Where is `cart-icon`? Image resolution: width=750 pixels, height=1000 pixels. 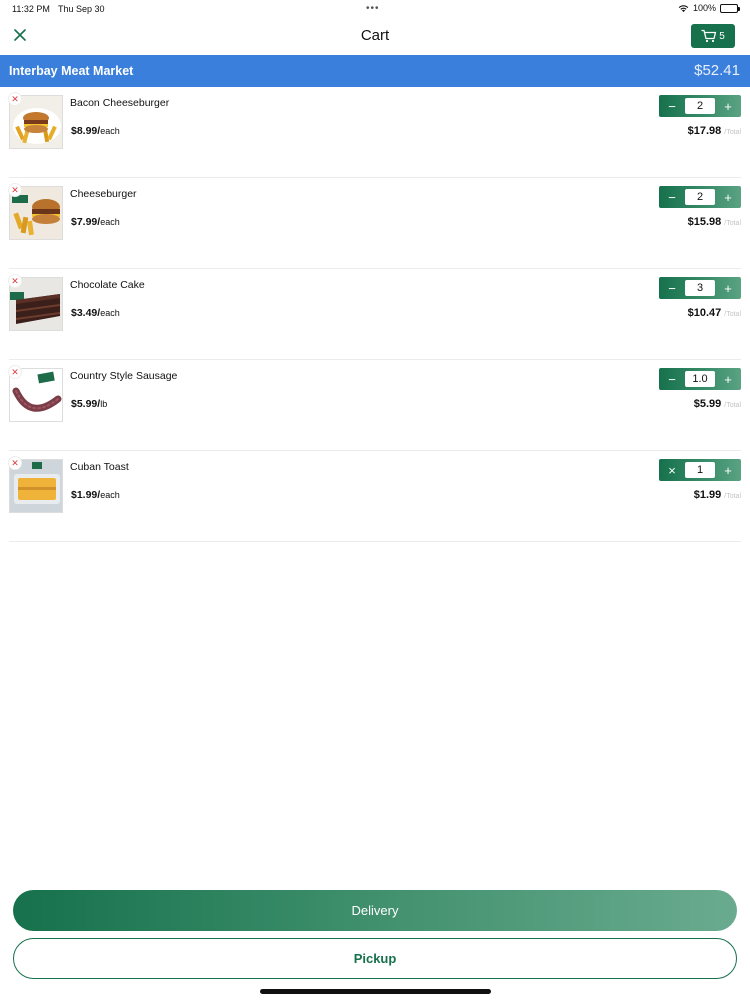
cart-icon is located at coordinates (709, 36).